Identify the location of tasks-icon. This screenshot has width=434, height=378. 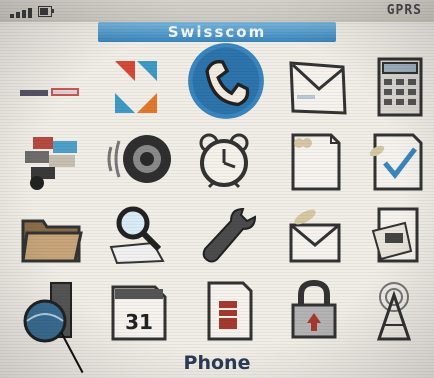
(395, 161).